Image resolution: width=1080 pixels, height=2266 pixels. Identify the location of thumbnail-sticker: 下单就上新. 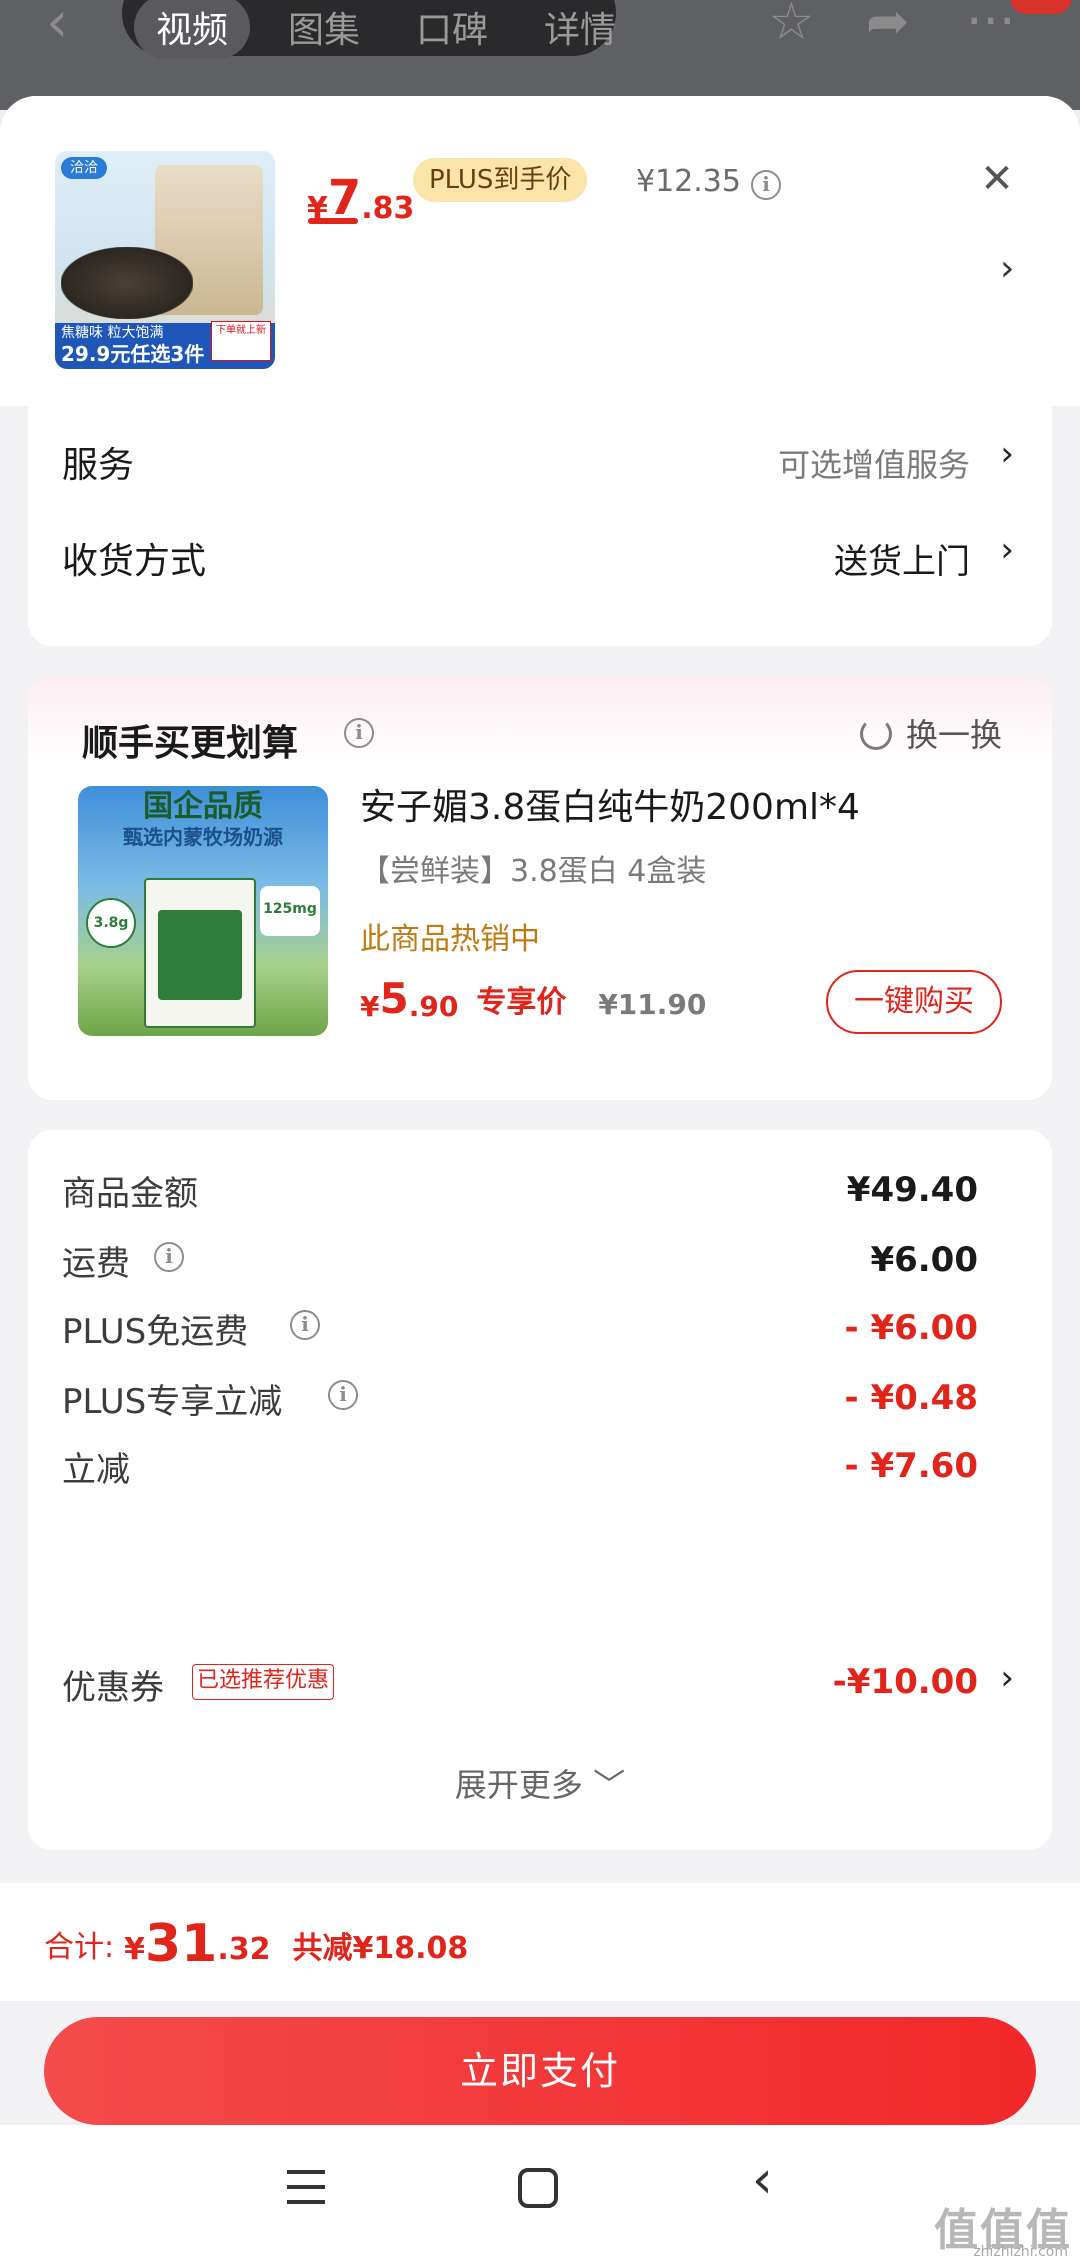
(241, 341).